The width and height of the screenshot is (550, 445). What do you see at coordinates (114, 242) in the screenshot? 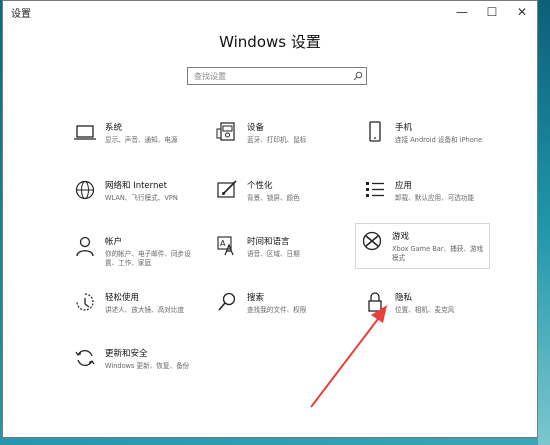
I see `tile-name: 帐户` at bounding box center [114, 242].